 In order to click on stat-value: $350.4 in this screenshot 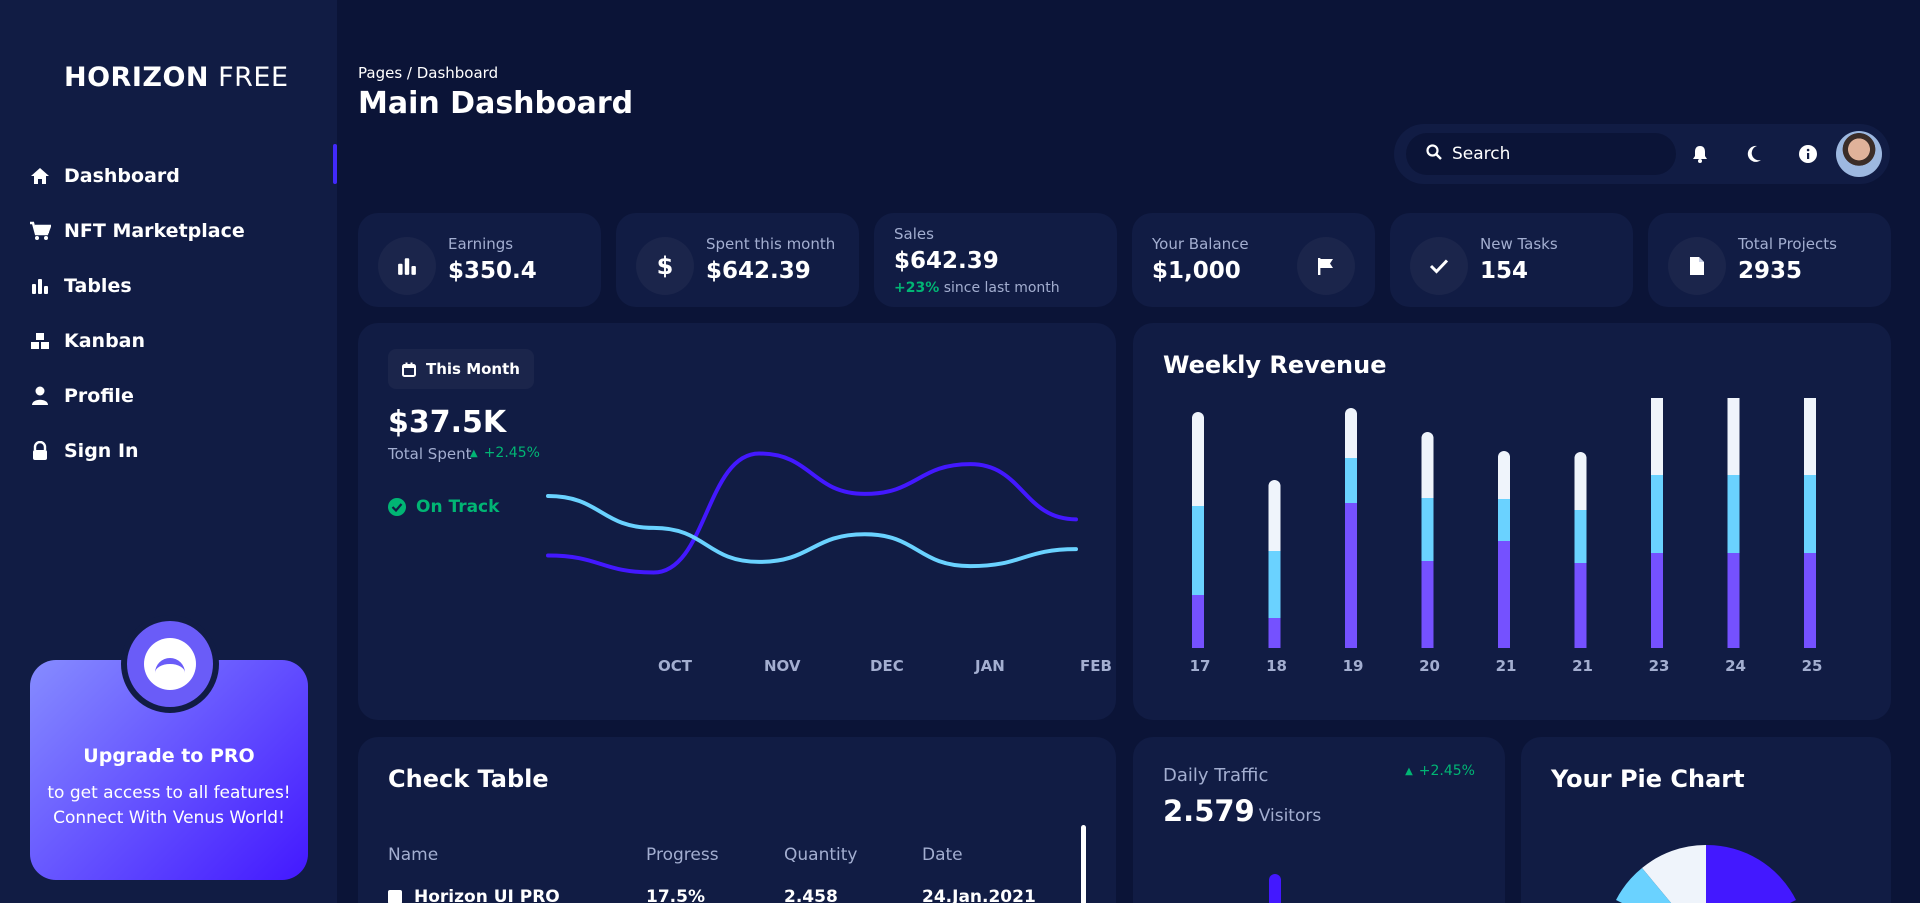, I will do `click(492, 271)`.